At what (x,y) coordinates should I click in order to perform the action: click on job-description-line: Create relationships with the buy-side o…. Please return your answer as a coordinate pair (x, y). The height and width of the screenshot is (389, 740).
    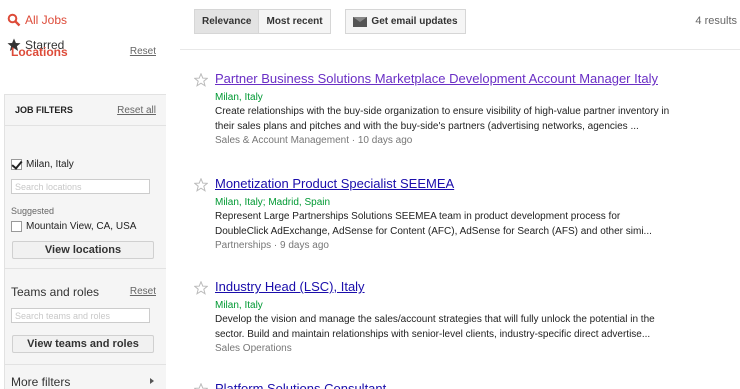
    Looking at the image, I should click on (442, 111).